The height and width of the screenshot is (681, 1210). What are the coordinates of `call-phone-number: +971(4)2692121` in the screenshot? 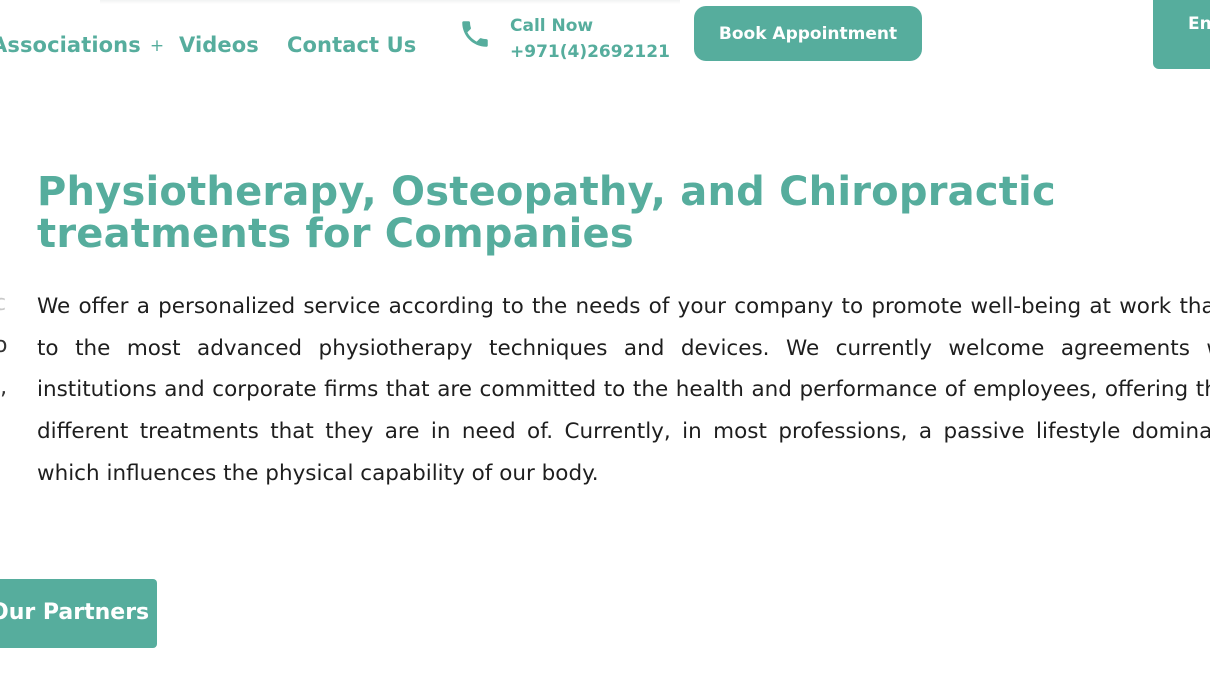 It's located at (590, 52).